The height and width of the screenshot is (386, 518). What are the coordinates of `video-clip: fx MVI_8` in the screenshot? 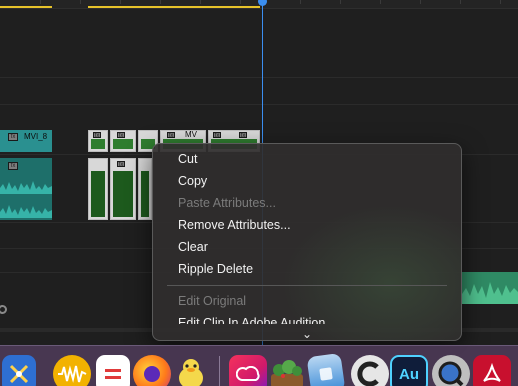 It's located at (26, 141).